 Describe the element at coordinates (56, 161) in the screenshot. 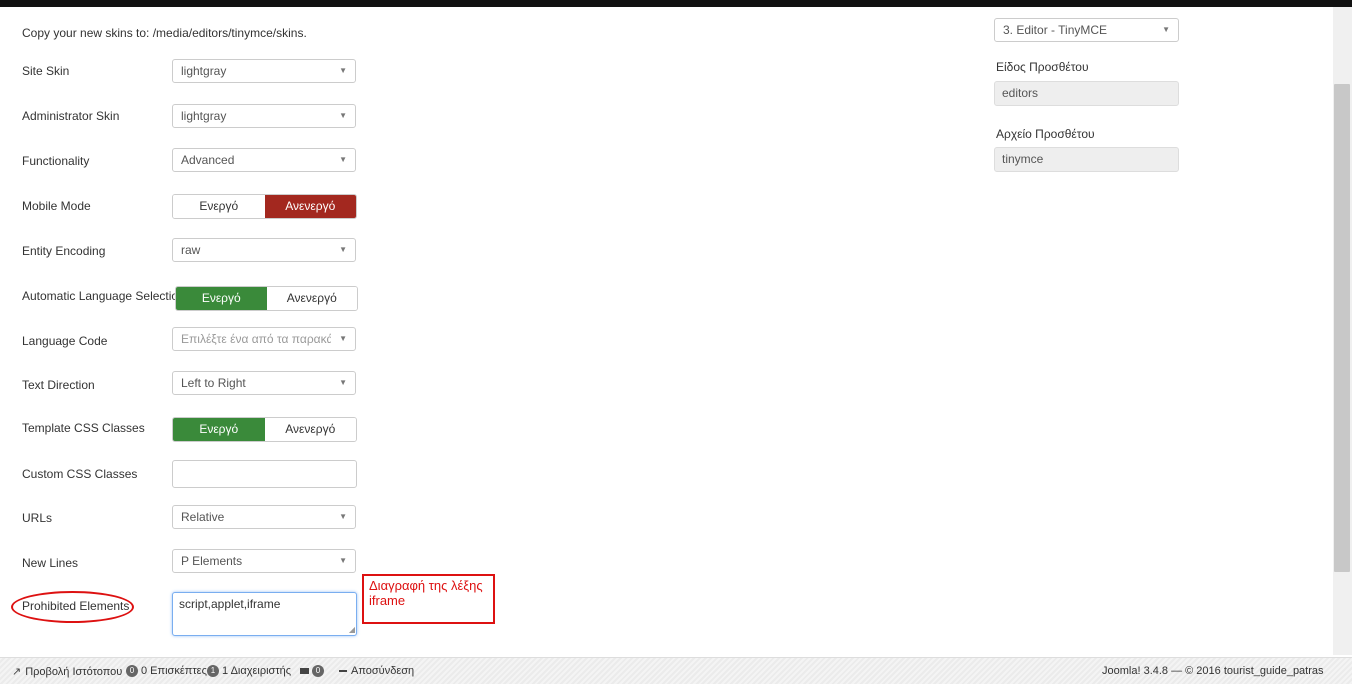

I see `label-functionality: Functionality` at that location.